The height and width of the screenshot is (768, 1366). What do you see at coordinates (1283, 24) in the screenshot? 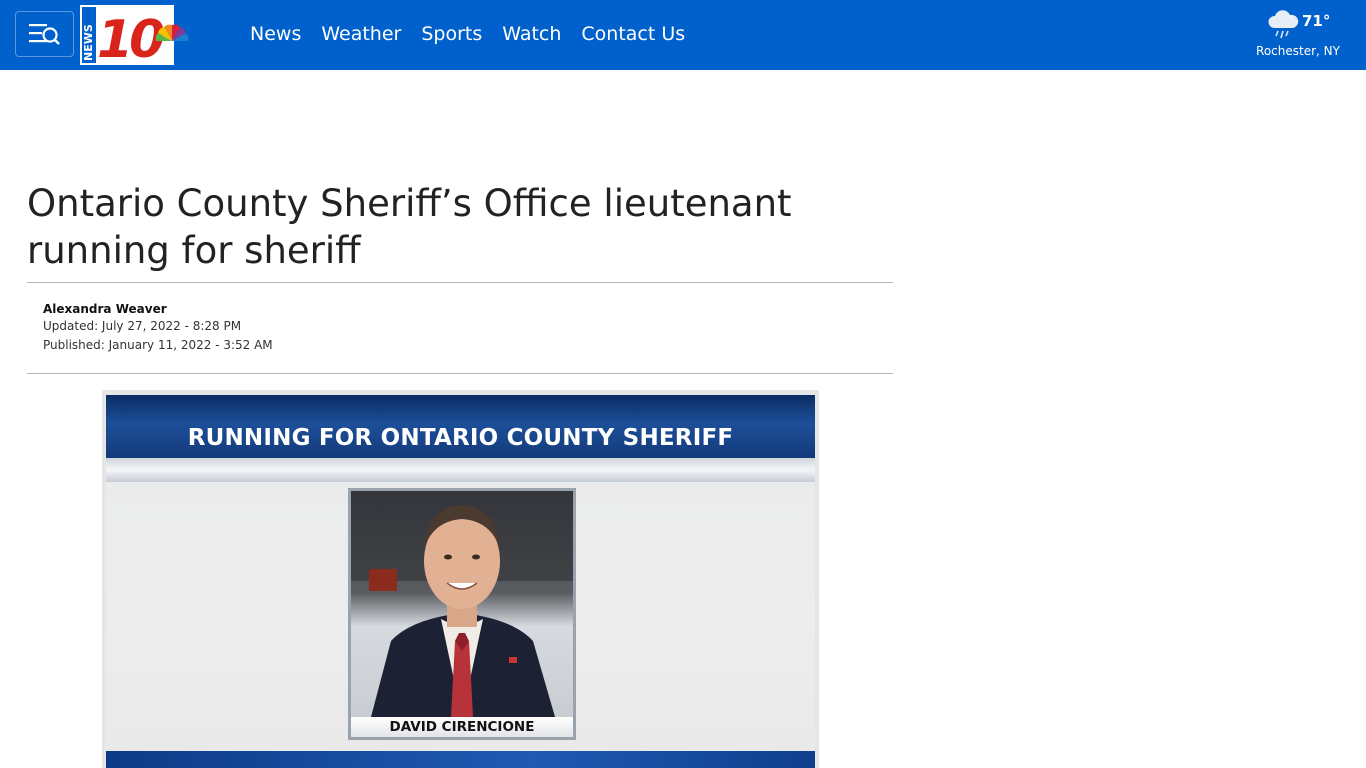
I see `rain-cloud-icon` at bounding box center [1283, 24].